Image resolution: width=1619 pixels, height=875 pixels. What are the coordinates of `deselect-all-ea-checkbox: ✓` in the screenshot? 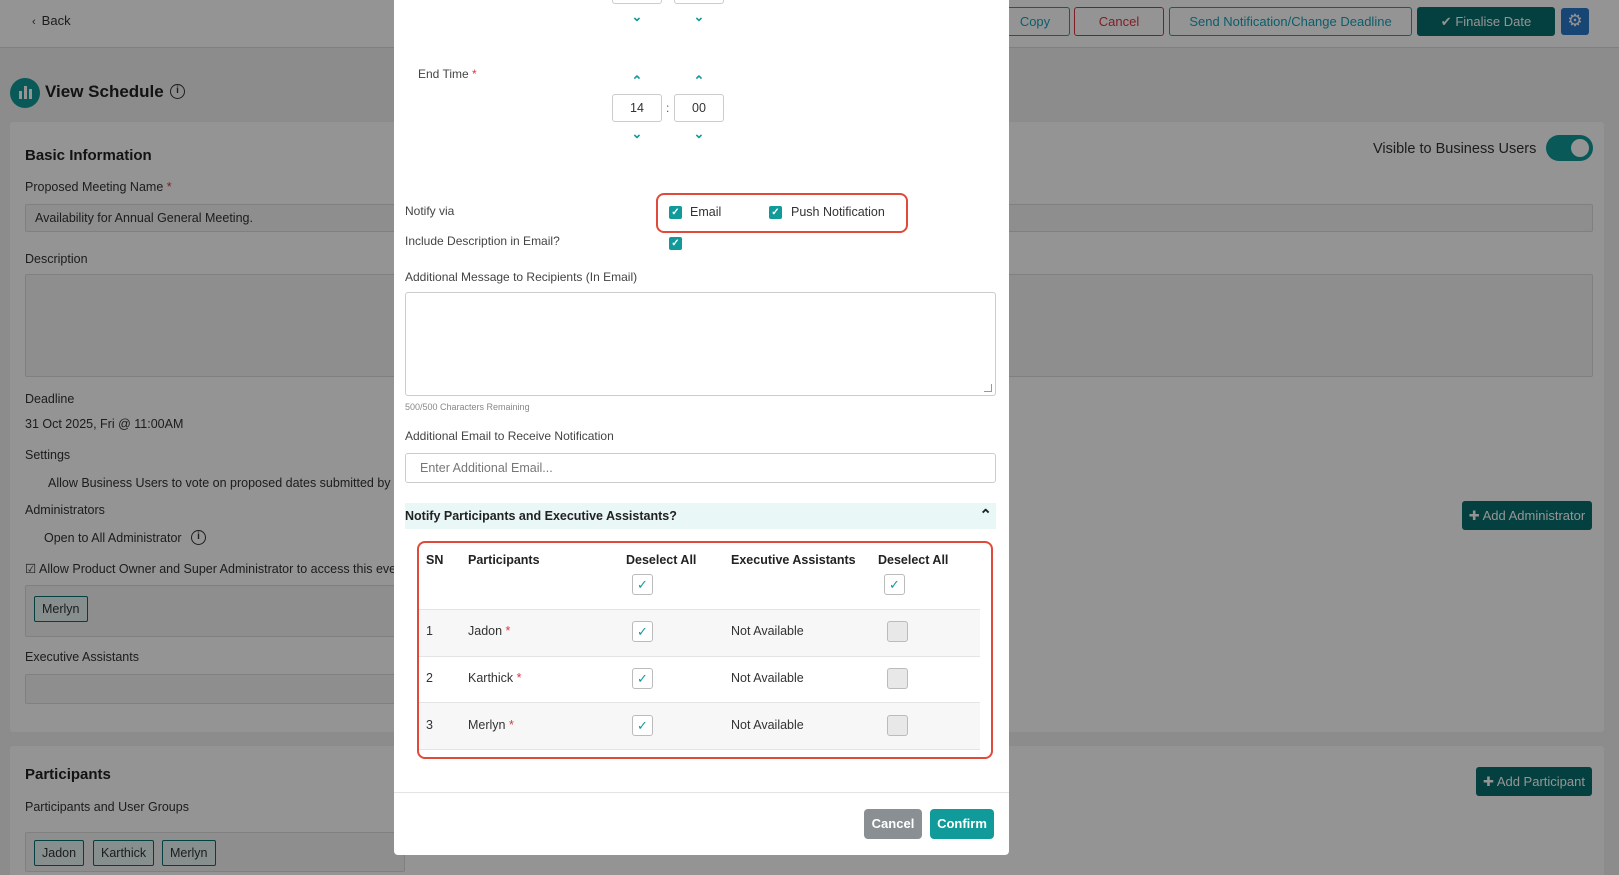 It's located at (894, 584).